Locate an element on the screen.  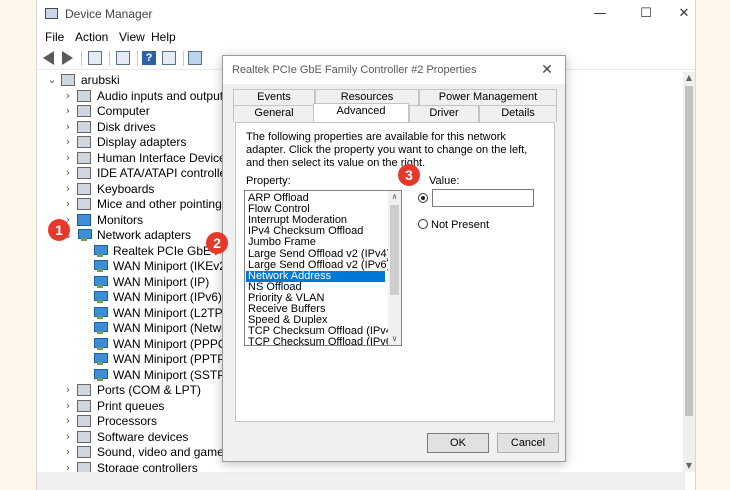
menu-file: File is located at coordinates (54, 37).